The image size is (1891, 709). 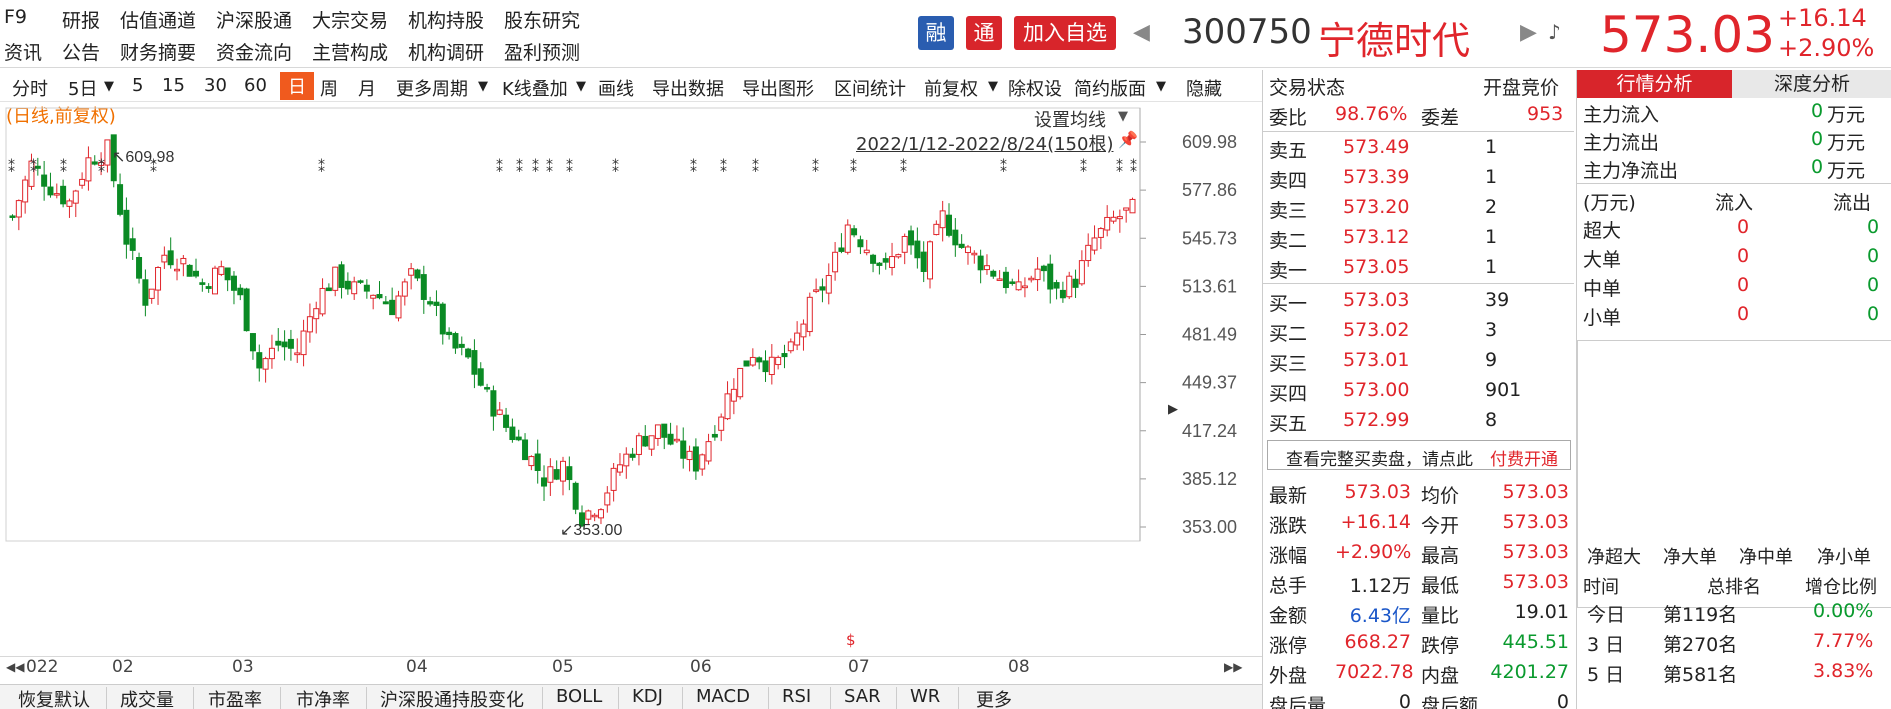 What do you see at coordinates (1418, 178) in the screenshot?
I see `sell-level-row: 卖四 573.39 1` at bounding box center [1418, 178].